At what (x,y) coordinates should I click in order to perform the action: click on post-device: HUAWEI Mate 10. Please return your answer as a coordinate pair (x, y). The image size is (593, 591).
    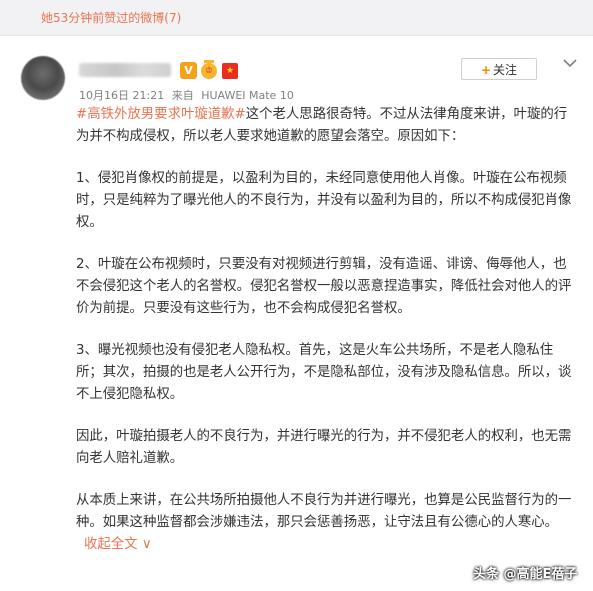
    Looking at the image, I should click on (247, 95).